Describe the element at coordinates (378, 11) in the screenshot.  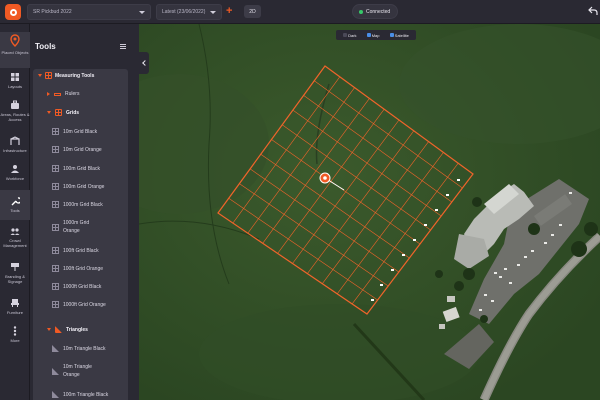
I see `status-label: Connected` at that location.